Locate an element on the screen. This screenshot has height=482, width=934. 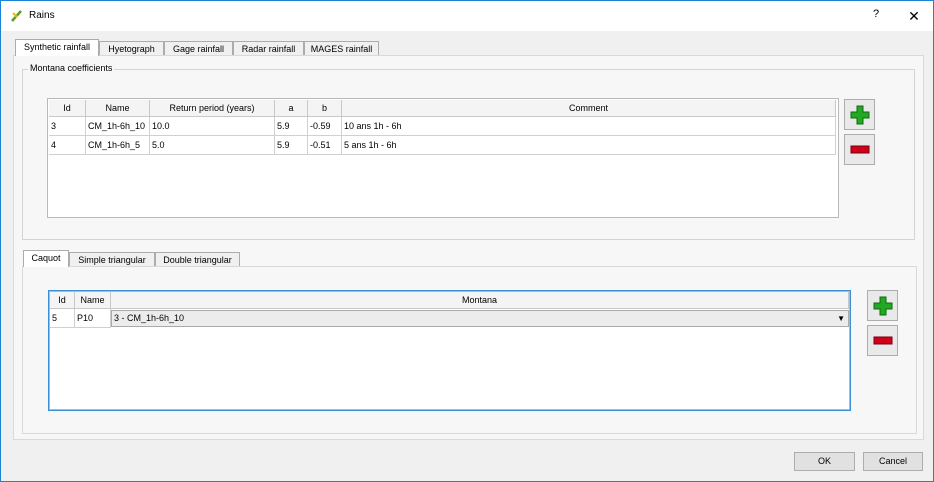
qgis-icon is located at coordinates (16, 16).